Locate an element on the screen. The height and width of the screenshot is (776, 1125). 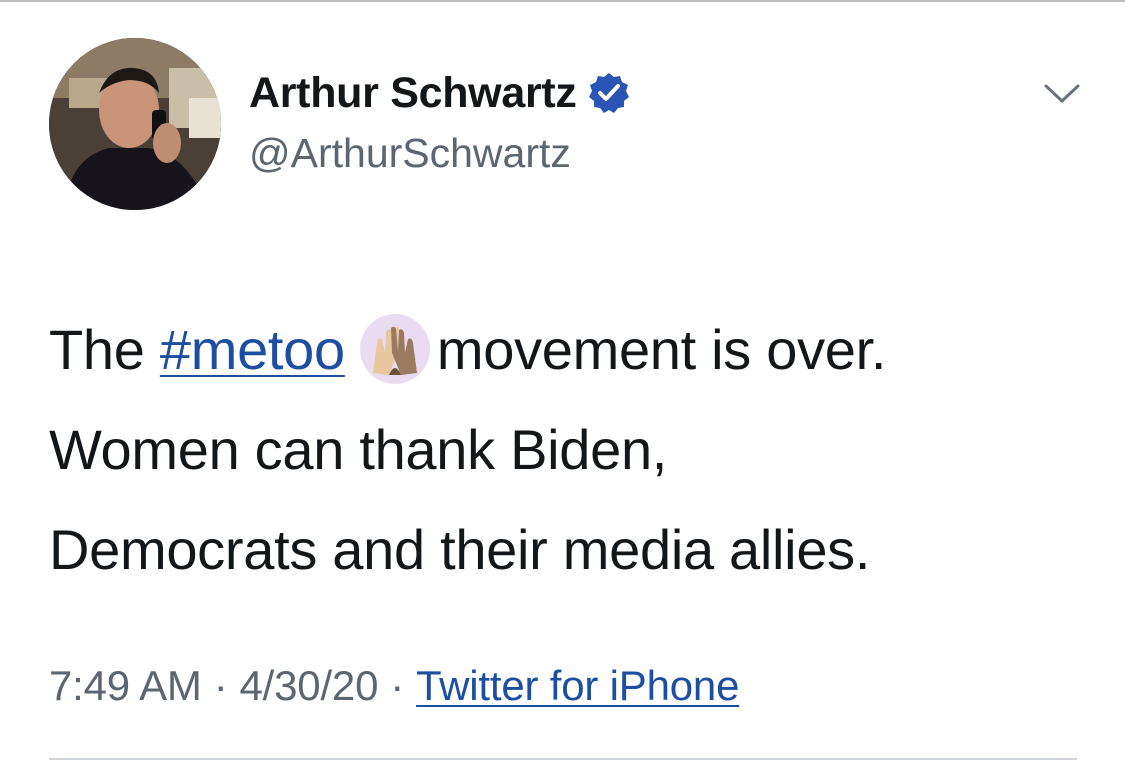
tweet-text-line-2: Women can thank Biden, is located at coordinates (358, 449).